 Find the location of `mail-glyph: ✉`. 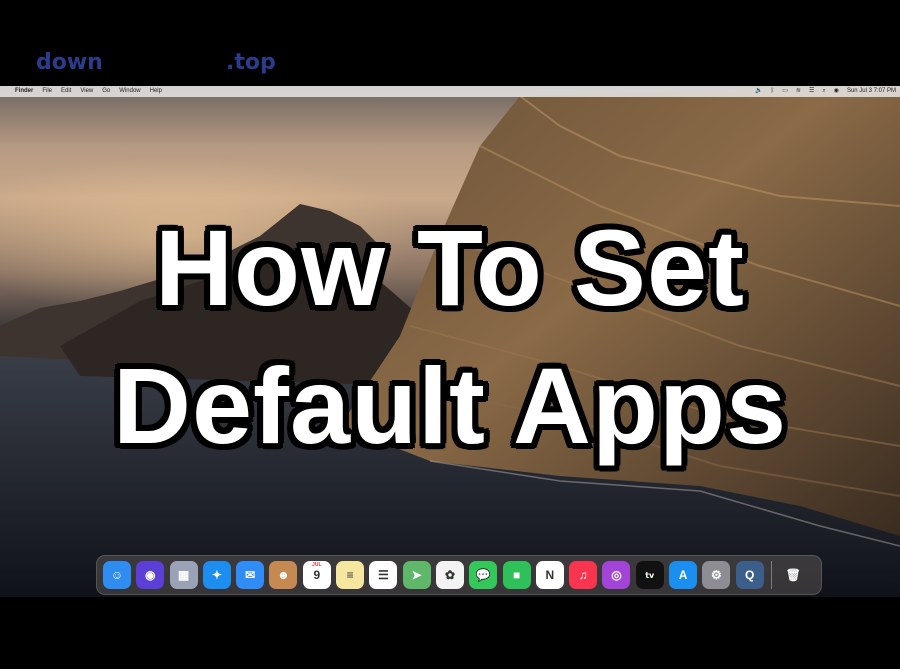

mail-glyph: ✉ is located at coordinates (250, 575).